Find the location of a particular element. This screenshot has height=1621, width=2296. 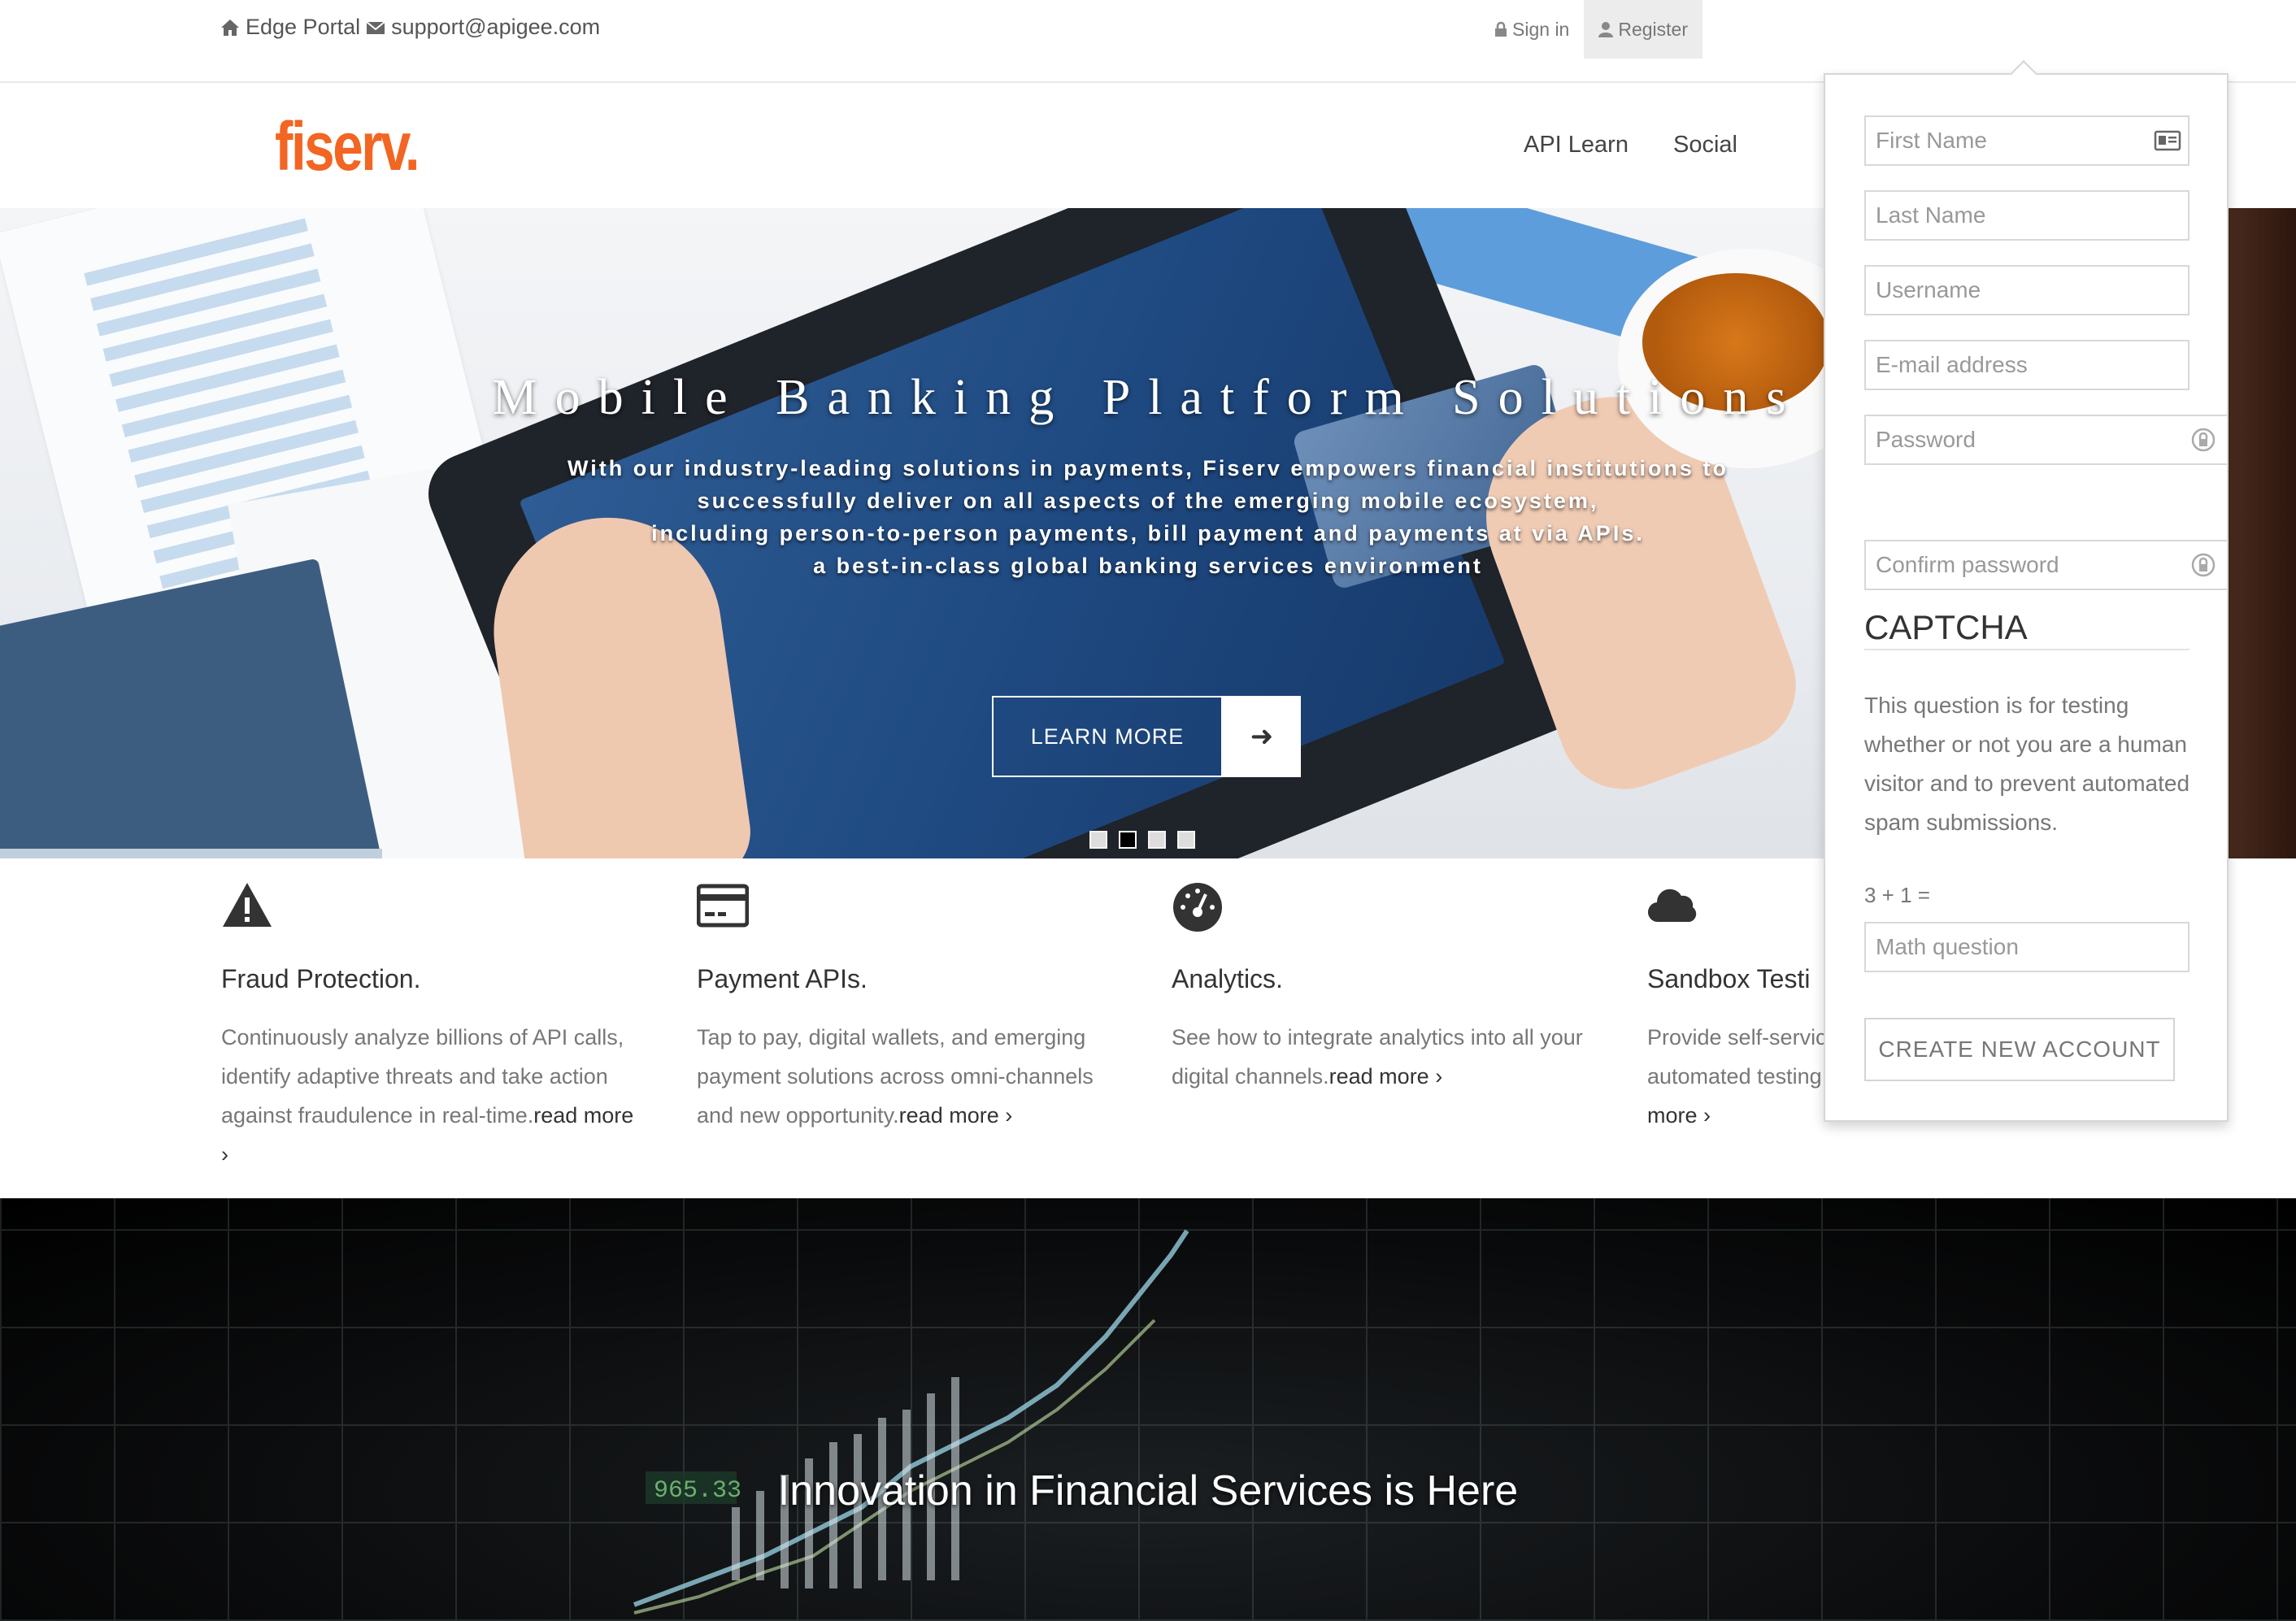

edge-portal-link: Edge Portal is located at coordinates (303, 28).